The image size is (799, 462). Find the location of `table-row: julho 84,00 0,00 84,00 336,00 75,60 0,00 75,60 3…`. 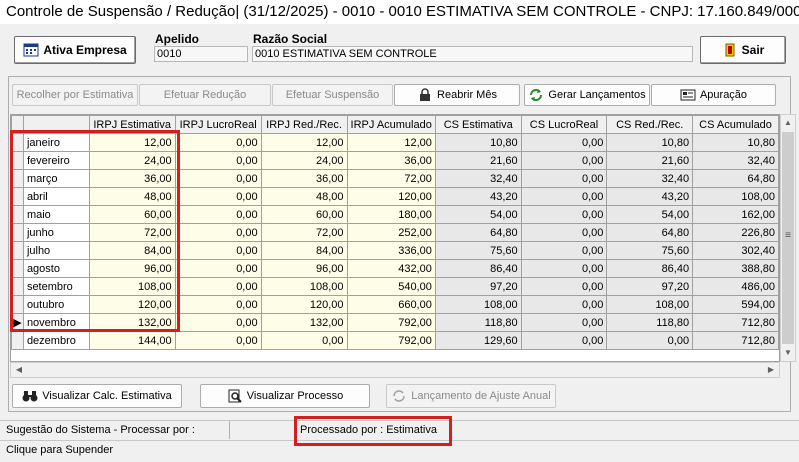

table-row: julho 84,00 0,00 84,00 336,00 75,60 0,00 75,60 3… is located at coordinates (395, 250).